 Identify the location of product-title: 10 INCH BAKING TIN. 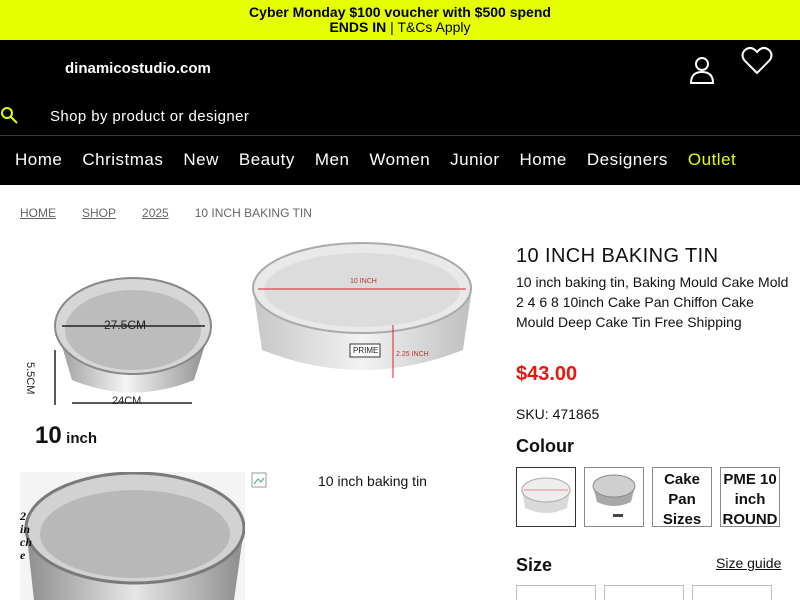
(617, 256).